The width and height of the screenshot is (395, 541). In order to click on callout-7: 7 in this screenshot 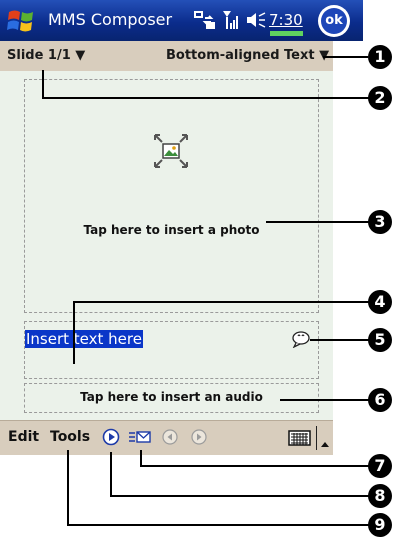, I will do `click(380, 466)`.